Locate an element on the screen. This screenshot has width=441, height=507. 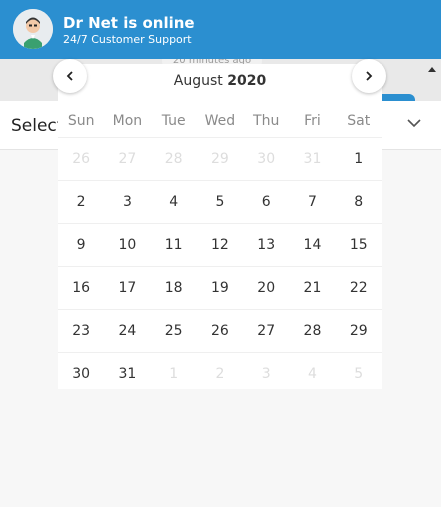
calendar-day: 30 is located at coordinates (81, 374).